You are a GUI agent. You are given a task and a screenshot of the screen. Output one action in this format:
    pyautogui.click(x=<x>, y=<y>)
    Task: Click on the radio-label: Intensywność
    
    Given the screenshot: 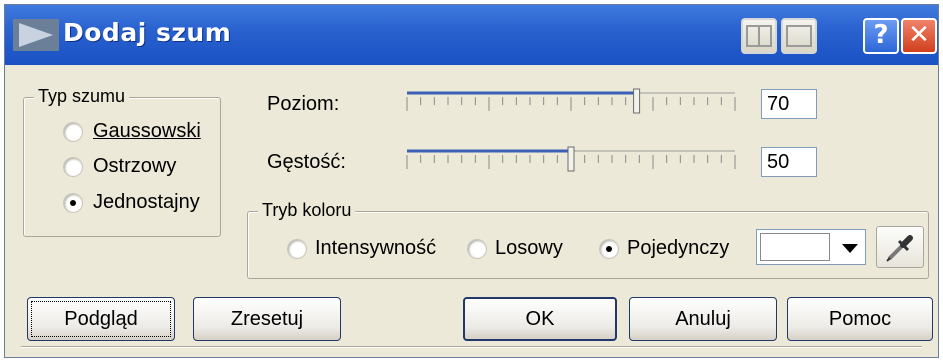 What is the action you would take?
    pyautogui.click(x=376, y=248)
    